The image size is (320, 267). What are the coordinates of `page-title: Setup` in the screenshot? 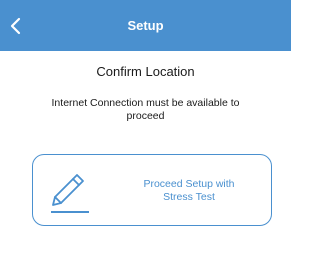 It's located at (145, 25).